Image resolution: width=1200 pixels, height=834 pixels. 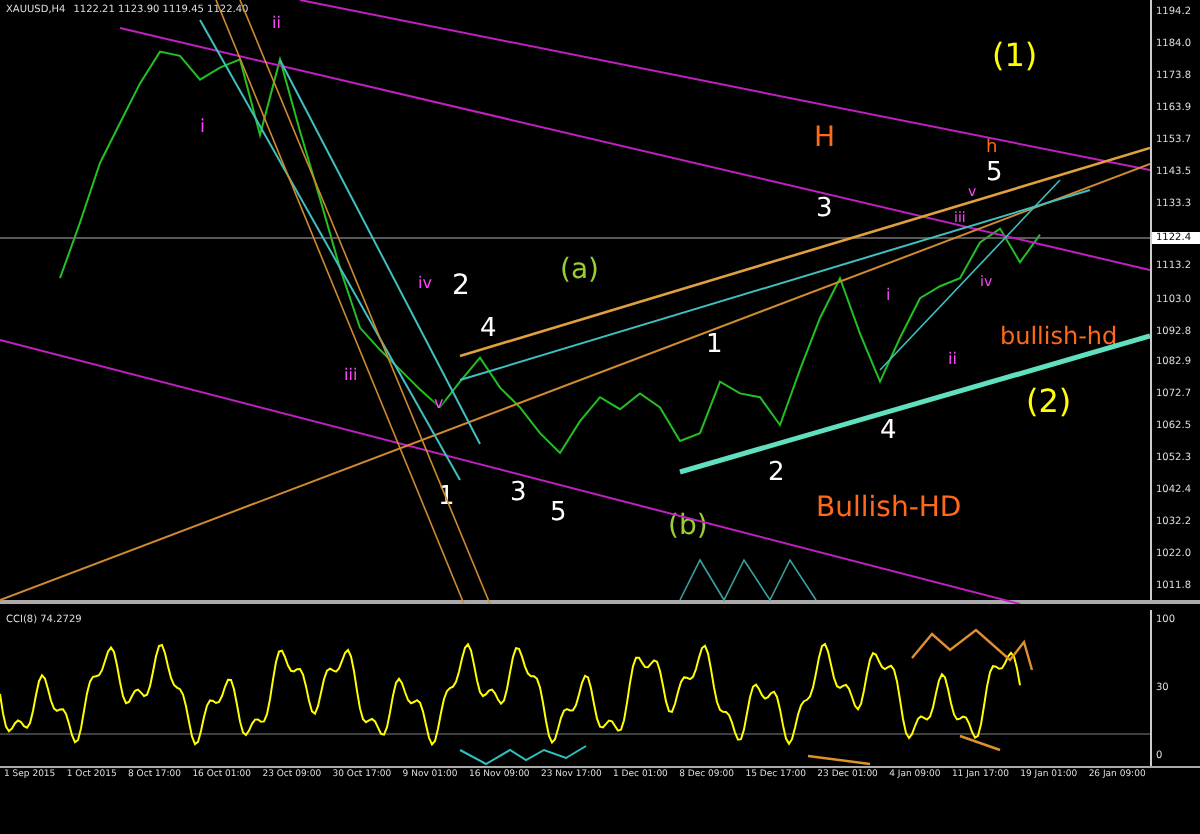 What do you see at coordinates (580, 270) in the screenshot?
I see `wave-label: (a)` at bounding box center [580, 270].